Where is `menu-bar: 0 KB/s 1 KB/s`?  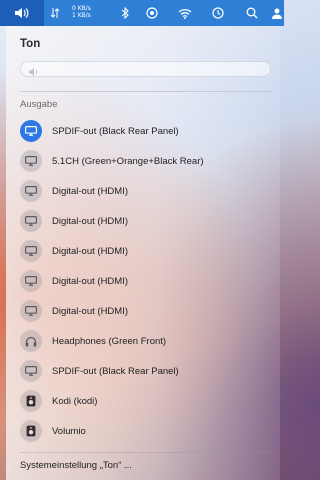 menu-bar: 0 KB/s 1 KB/s is located at coordinates (142, 13).